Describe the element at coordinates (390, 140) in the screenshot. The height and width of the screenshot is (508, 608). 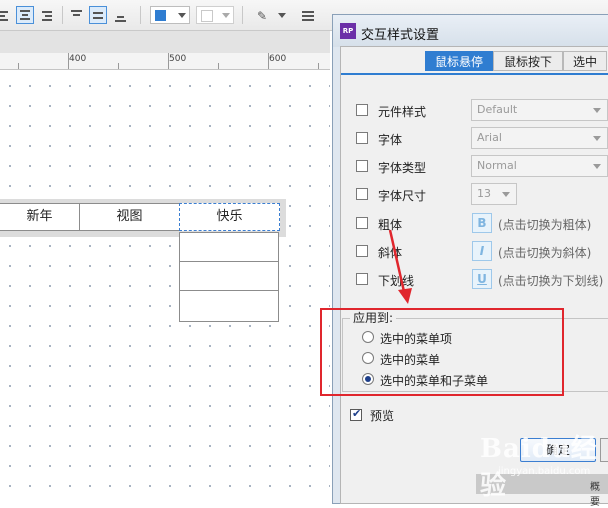
I see `prop-label: 字体` at that location.